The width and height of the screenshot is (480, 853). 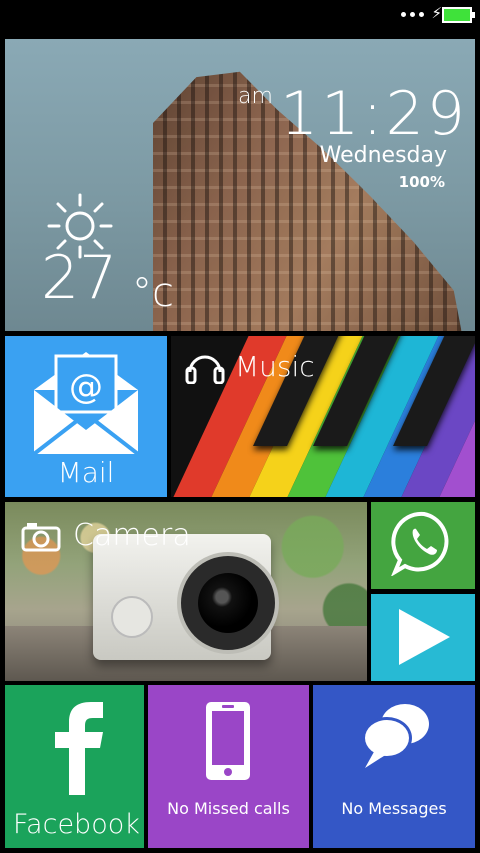 I want to click on clock-time: 11:29, so click(x=374, y=114).